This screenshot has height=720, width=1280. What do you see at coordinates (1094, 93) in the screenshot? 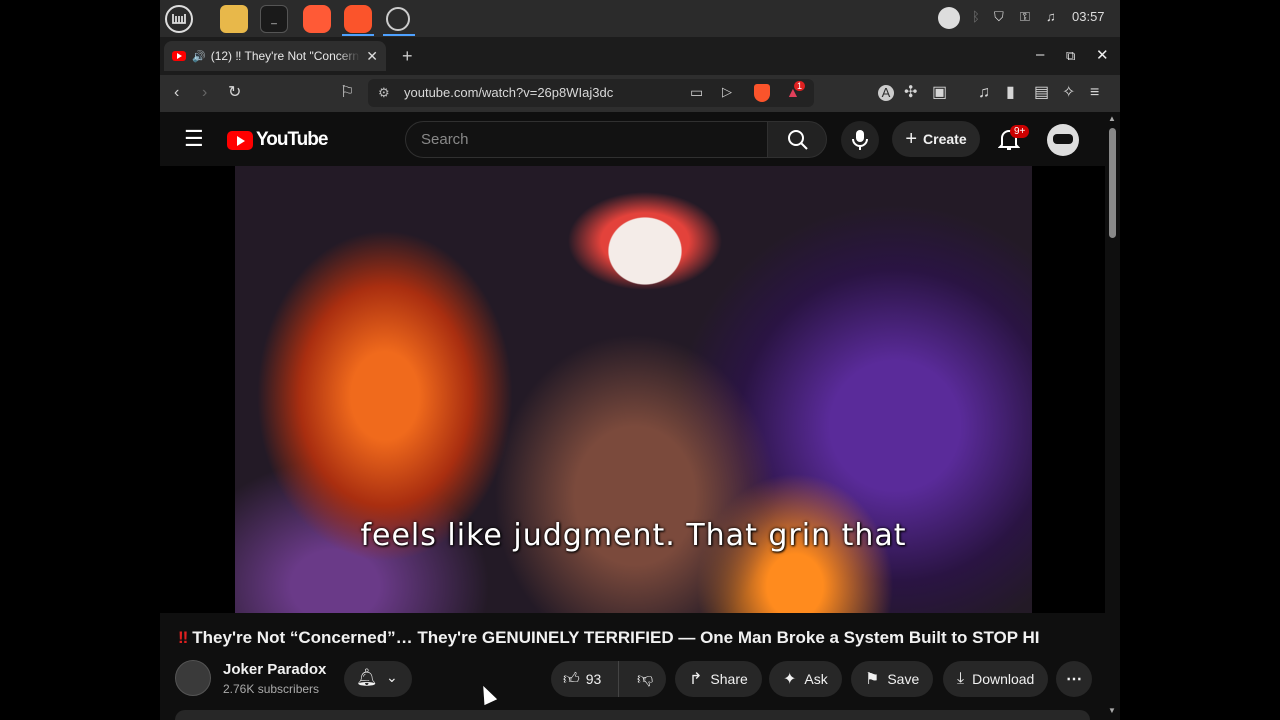
I see `menu-hamburger-icon: ≡` at bounding box center [1094, 93].